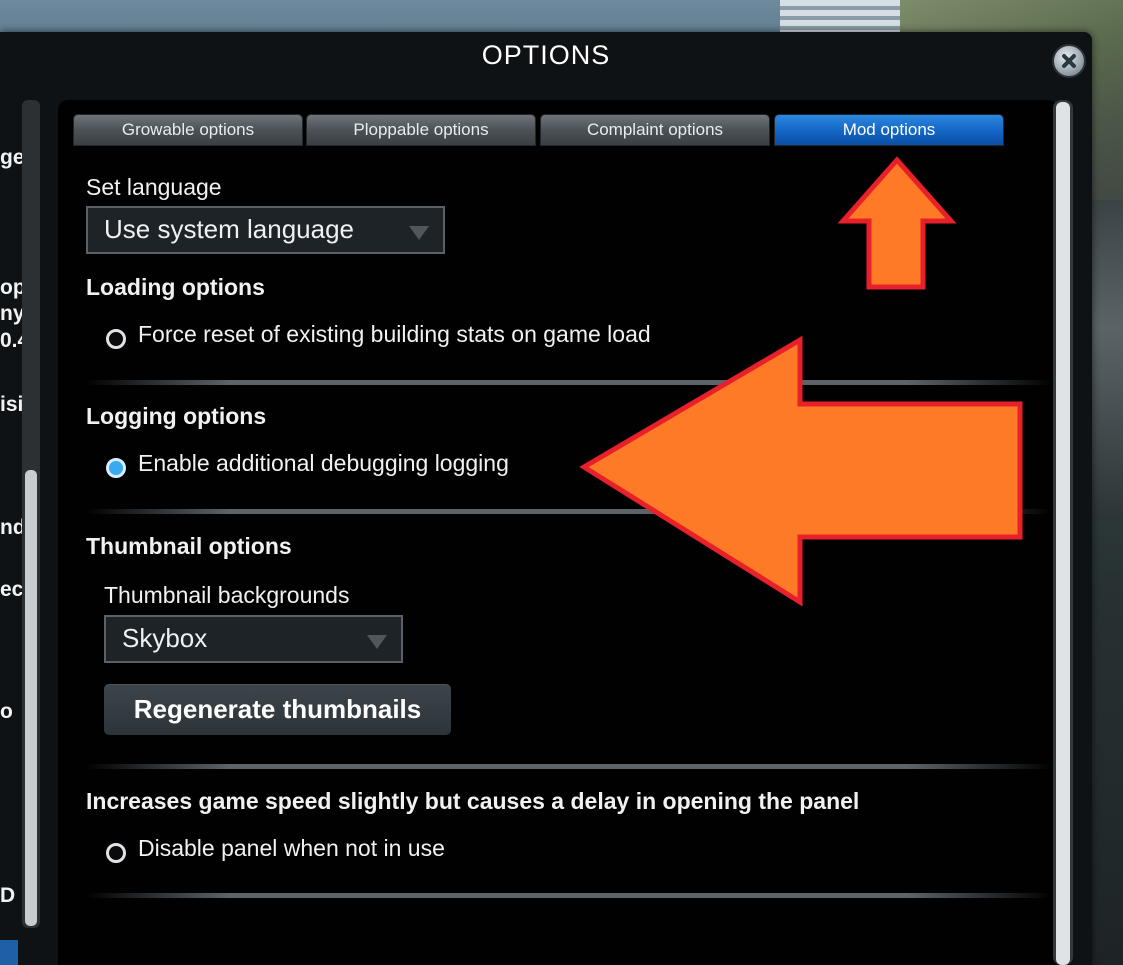  I want to click on language-dropdown: Use system language, so click(265, 230).